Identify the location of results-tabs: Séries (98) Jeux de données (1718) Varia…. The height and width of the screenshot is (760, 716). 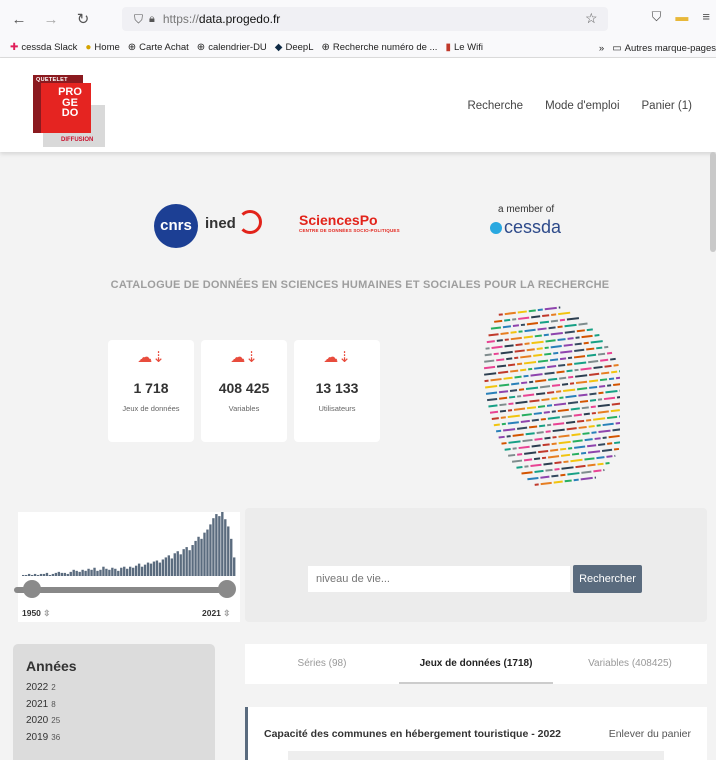
(476, 664).